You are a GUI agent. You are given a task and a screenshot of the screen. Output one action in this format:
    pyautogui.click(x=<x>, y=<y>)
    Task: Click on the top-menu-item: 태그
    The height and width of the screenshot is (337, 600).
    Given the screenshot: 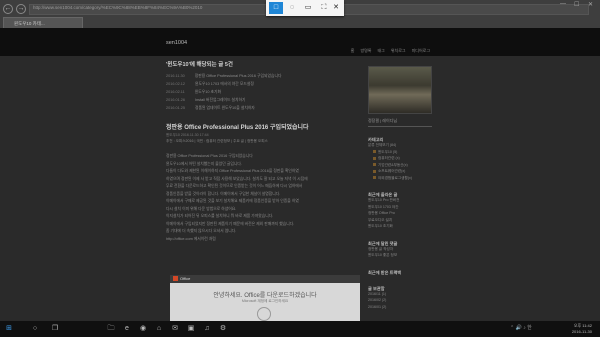 What is the action you would take?
    pyautogui.click(x=380, y=50)
    